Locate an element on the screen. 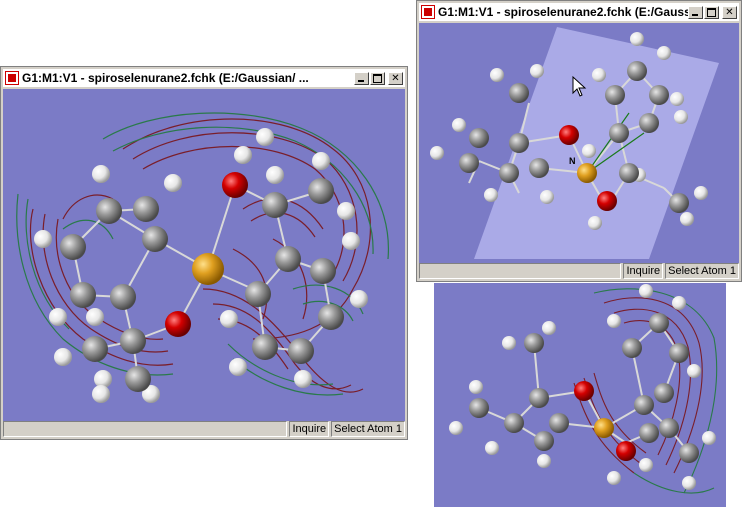 Image resolution: width=749 pixels, height=507 pixels. molecule-render is located at coordinates (583, 389).